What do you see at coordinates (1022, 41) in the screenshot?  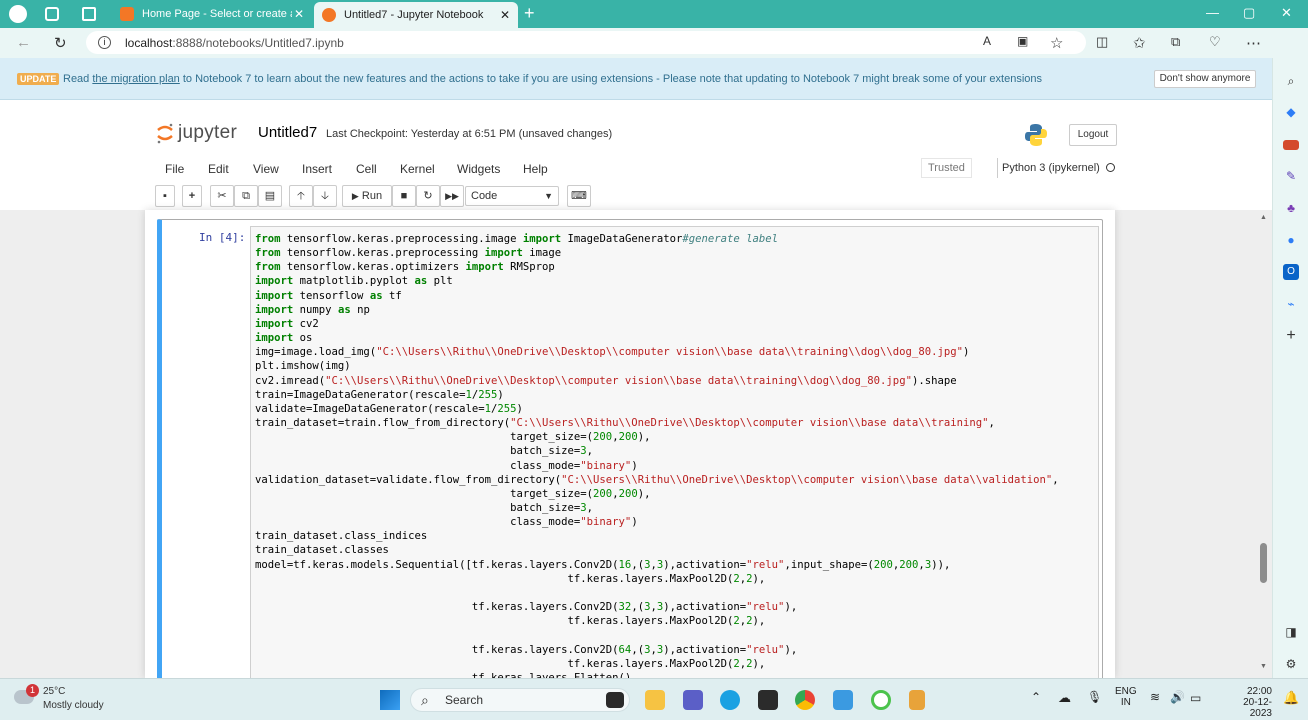 I see `app-available-icon: ▣` at bounding box center [1022, 41].